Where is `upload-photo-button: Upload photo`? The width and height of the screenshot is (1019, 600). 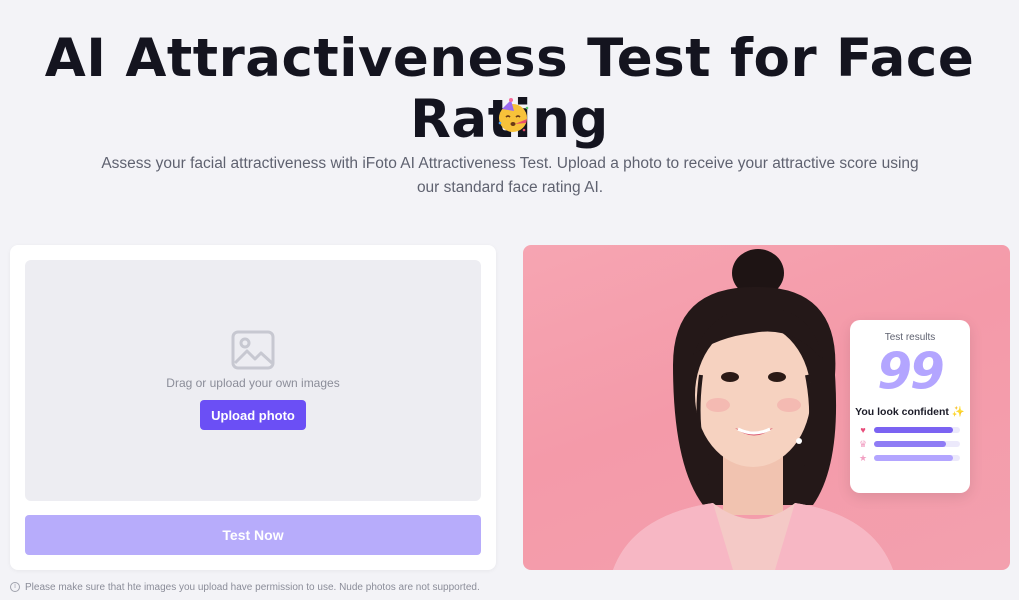 upload-photo-button: Upload photo is located at coordinates (253, 415).